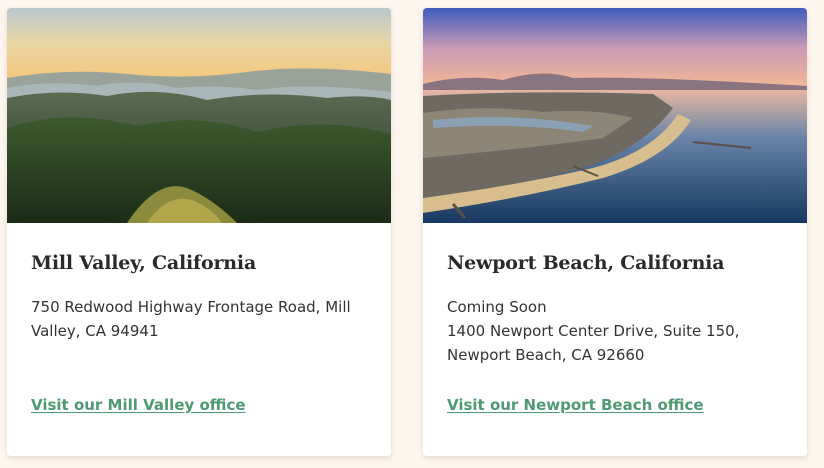  Describe the element at coordinates (593, 331) in the screenshot. I see `address-line-1: 1400 Newport Center Drive, Suite 150,` at that location.